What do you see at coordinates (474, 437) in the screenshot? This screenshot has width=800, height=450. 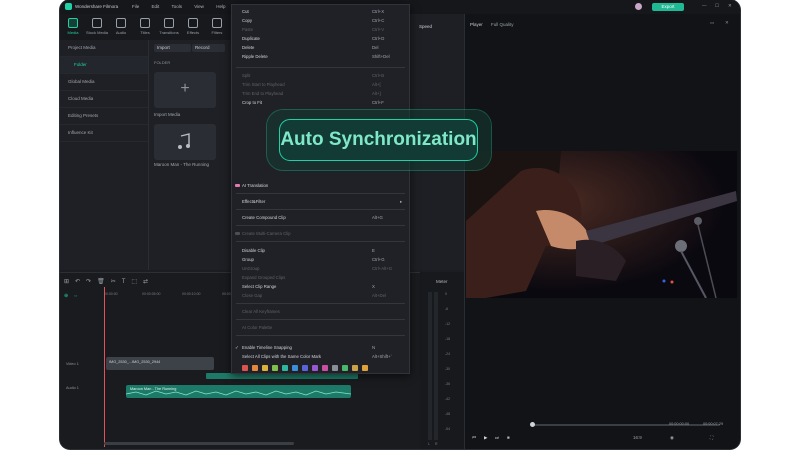 I see `previous-frame-icon: ⏮` at bounding box center [474, 437].